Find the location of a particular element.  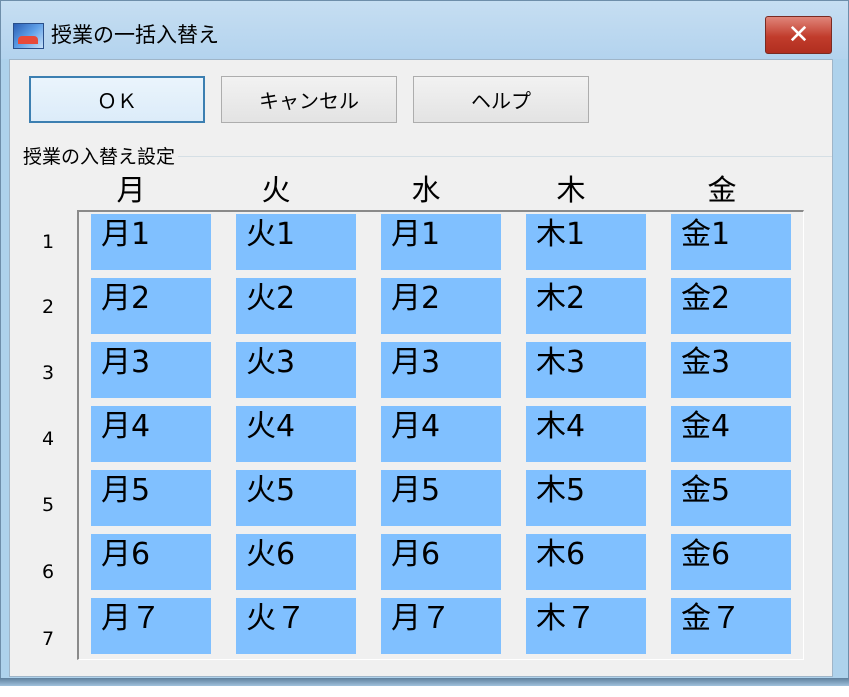

timetable-cell: 火4 is located at coordinates (296, 434).